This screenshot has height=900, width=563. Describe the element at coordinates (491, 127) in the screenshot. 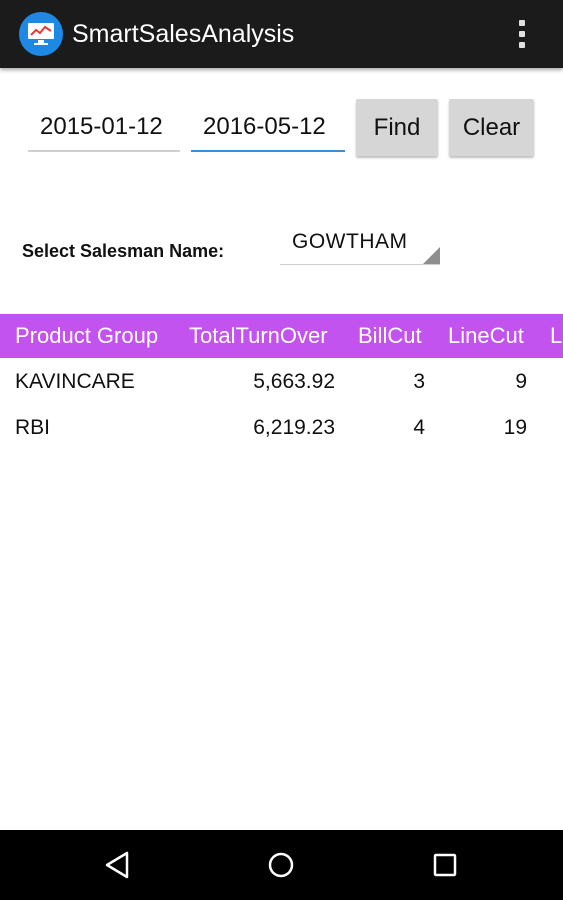

I see `clear-button: Clear` at that location.